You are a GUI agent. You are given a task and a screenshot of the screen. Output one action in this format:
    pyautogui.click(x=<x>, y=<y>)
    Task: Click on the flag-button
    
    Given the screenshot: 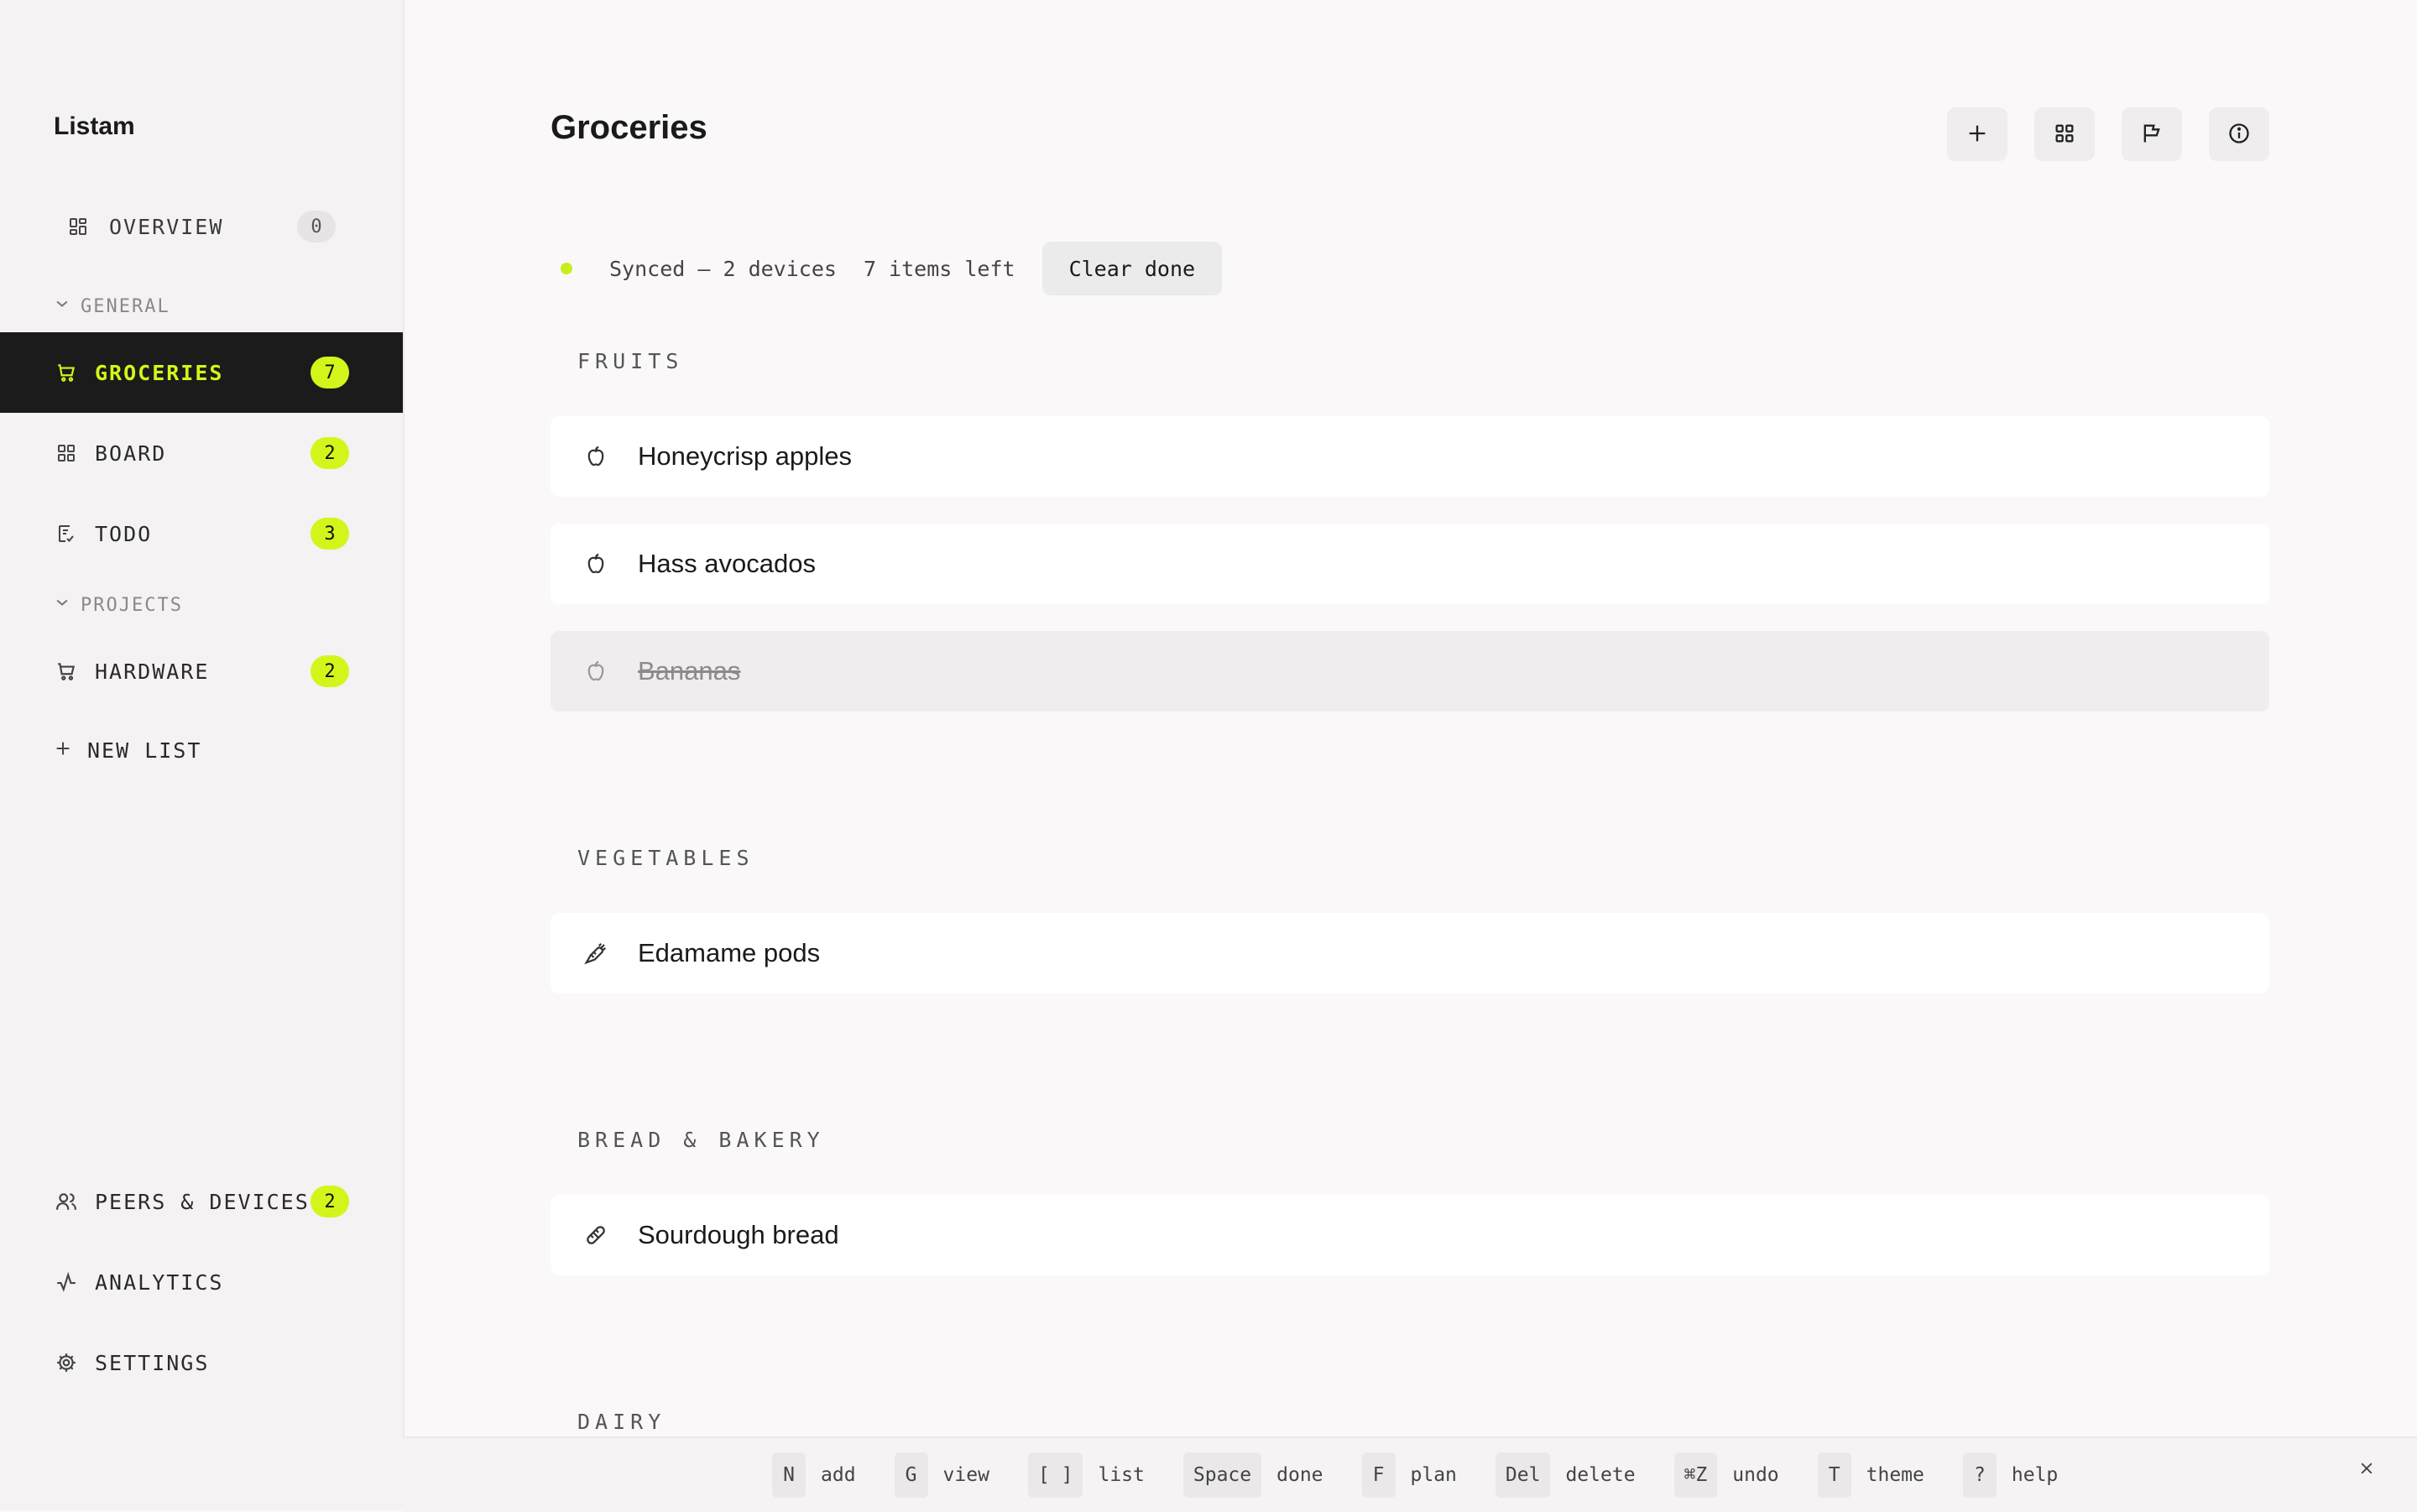 What is the action you would take?
    pyautogui.click(x=2152, y=134)
    